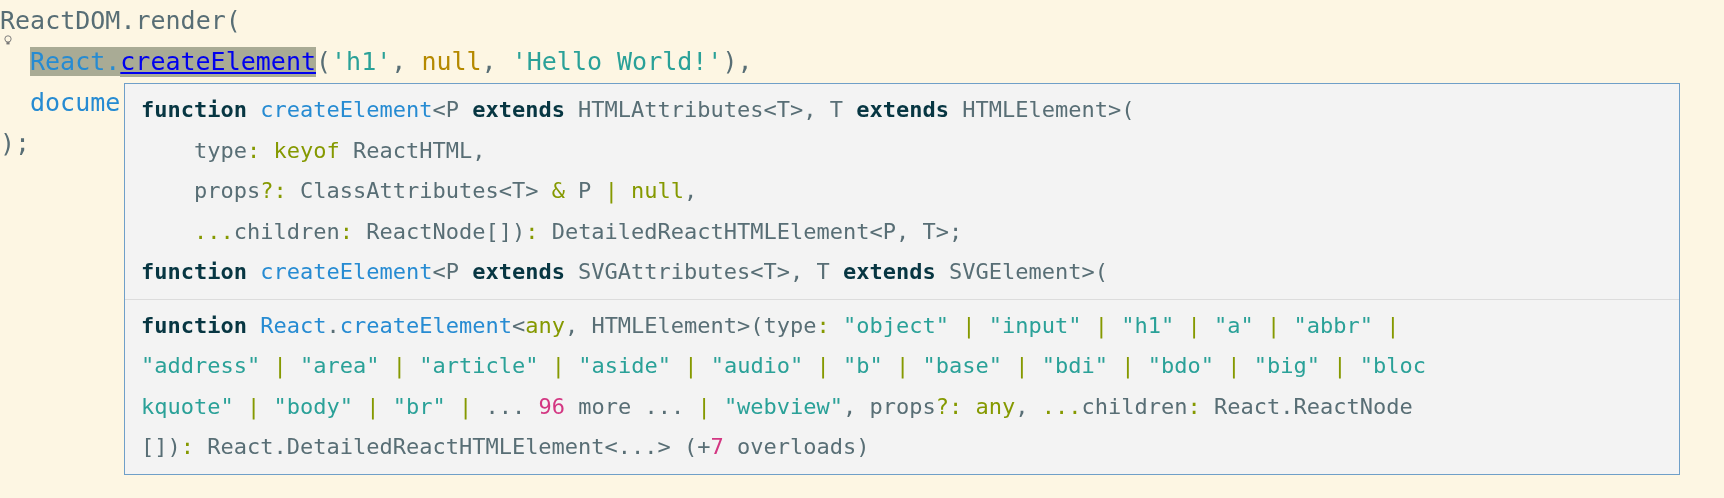  Describe the element at coordinates (15, 143) in the screenshot. I see `code-line: );` at that location.